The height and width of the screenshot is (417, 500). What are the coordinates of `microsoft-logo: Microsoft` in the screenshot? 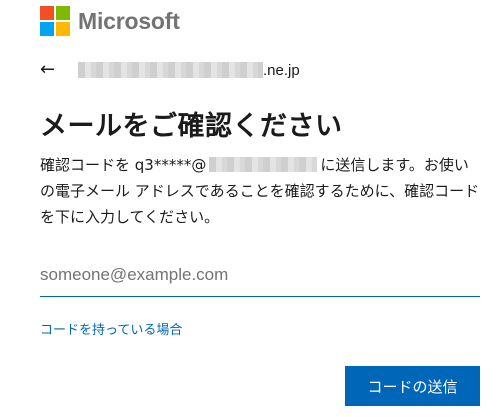 It's located at (110, 21).